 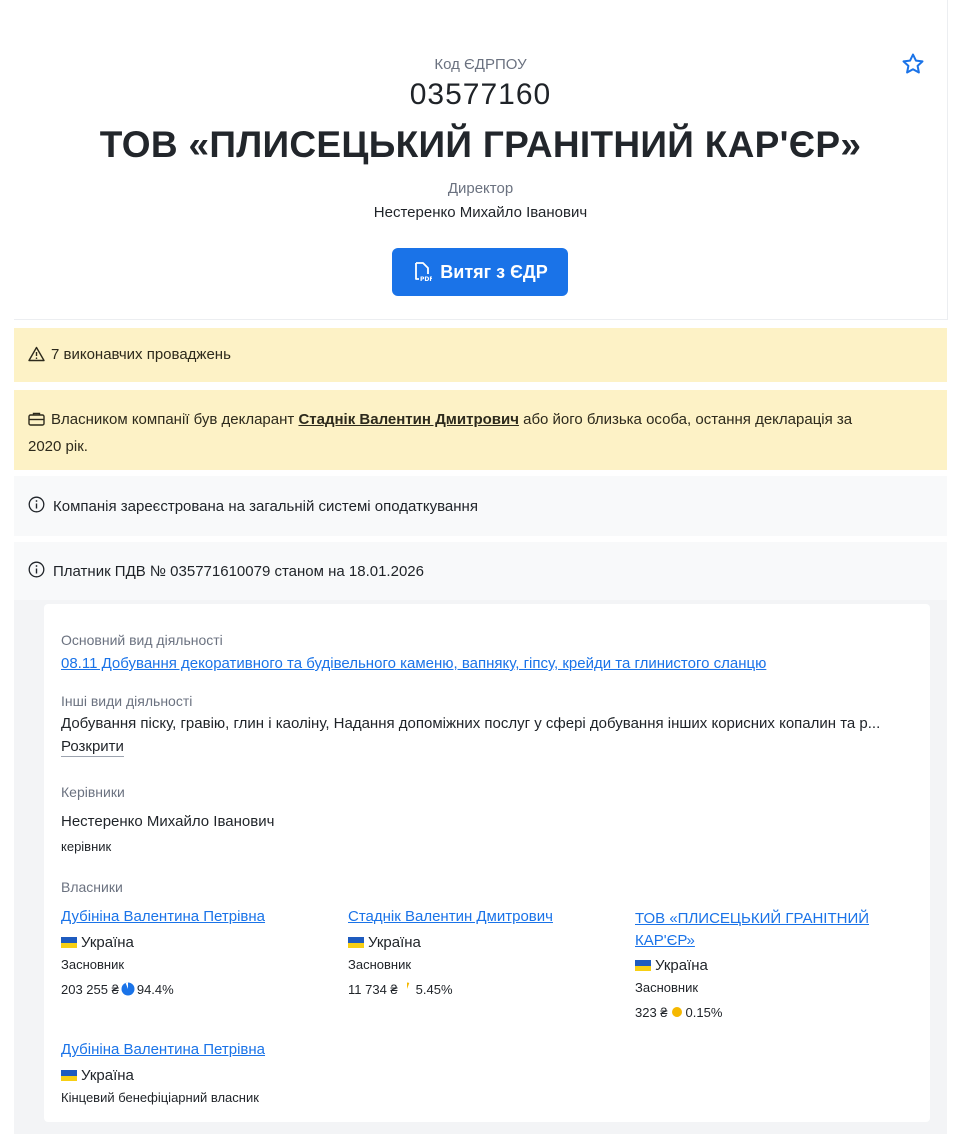 What do you see at coordinates (92, 747) in the screenshot?
I see `expand-button: Розкрити` at bounding box center [92, 747].